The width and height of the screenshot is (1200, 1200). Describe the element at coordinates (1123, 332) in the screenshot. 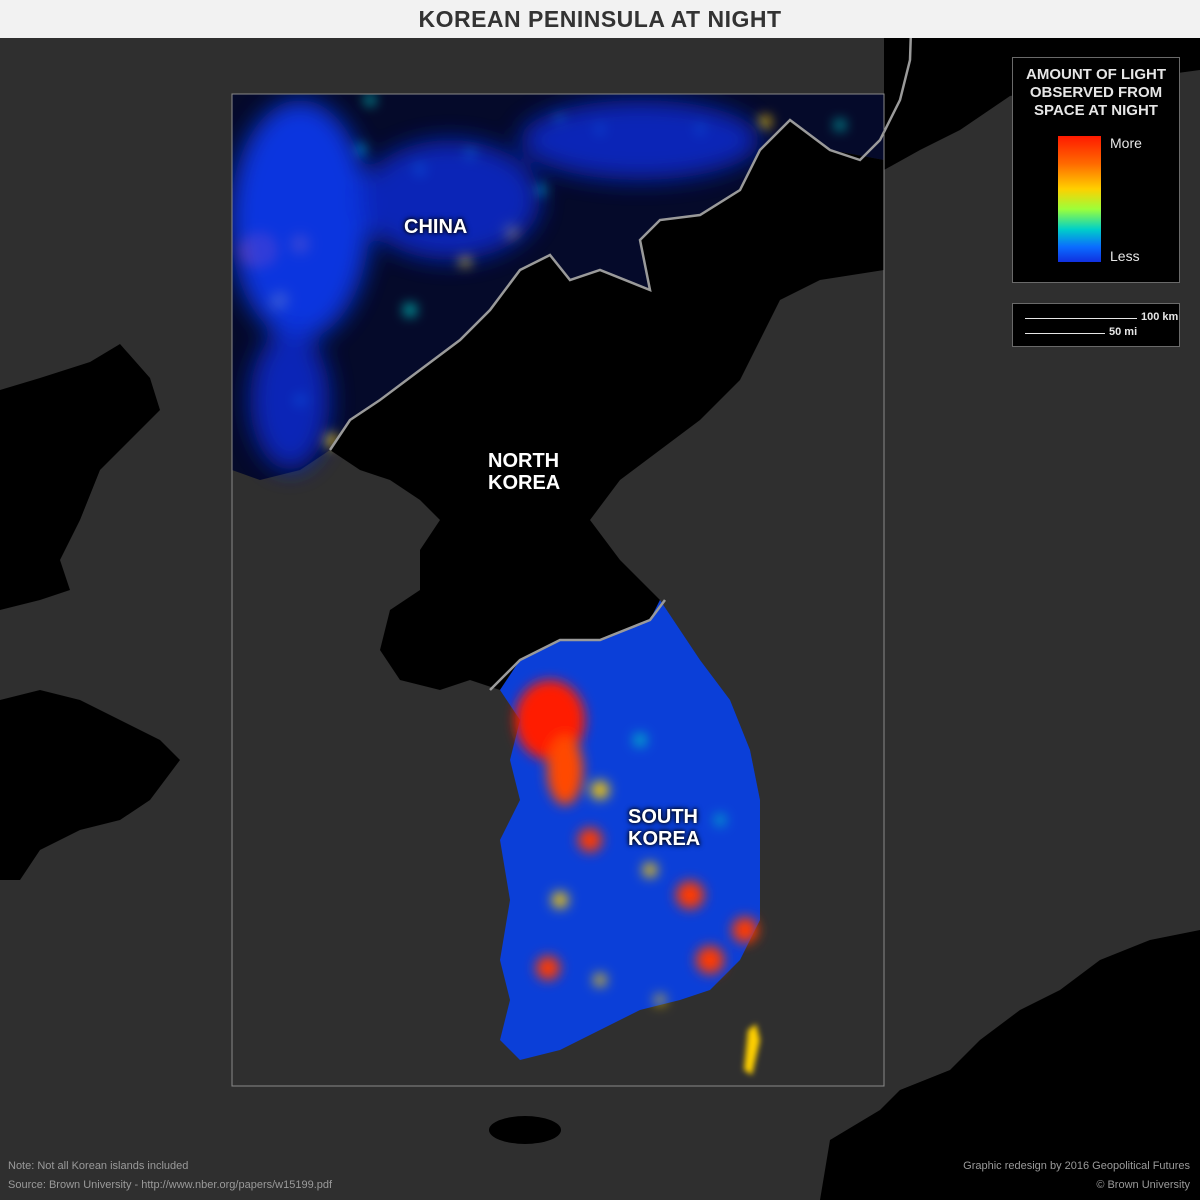

I see `scale-label-mi: 50 mi` at that location.